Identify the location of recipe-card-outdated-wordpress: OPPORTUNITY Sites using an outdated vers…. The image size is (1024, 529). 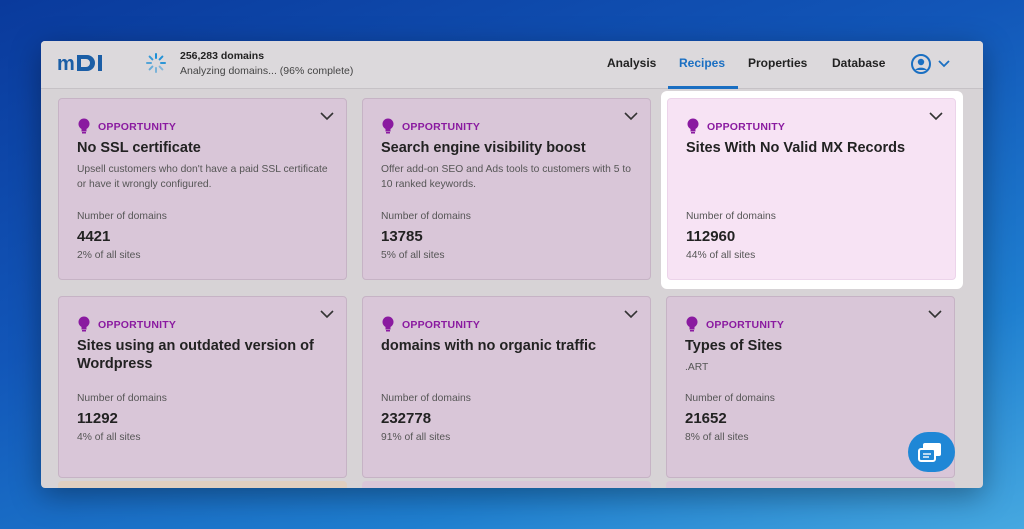
(202, 387).